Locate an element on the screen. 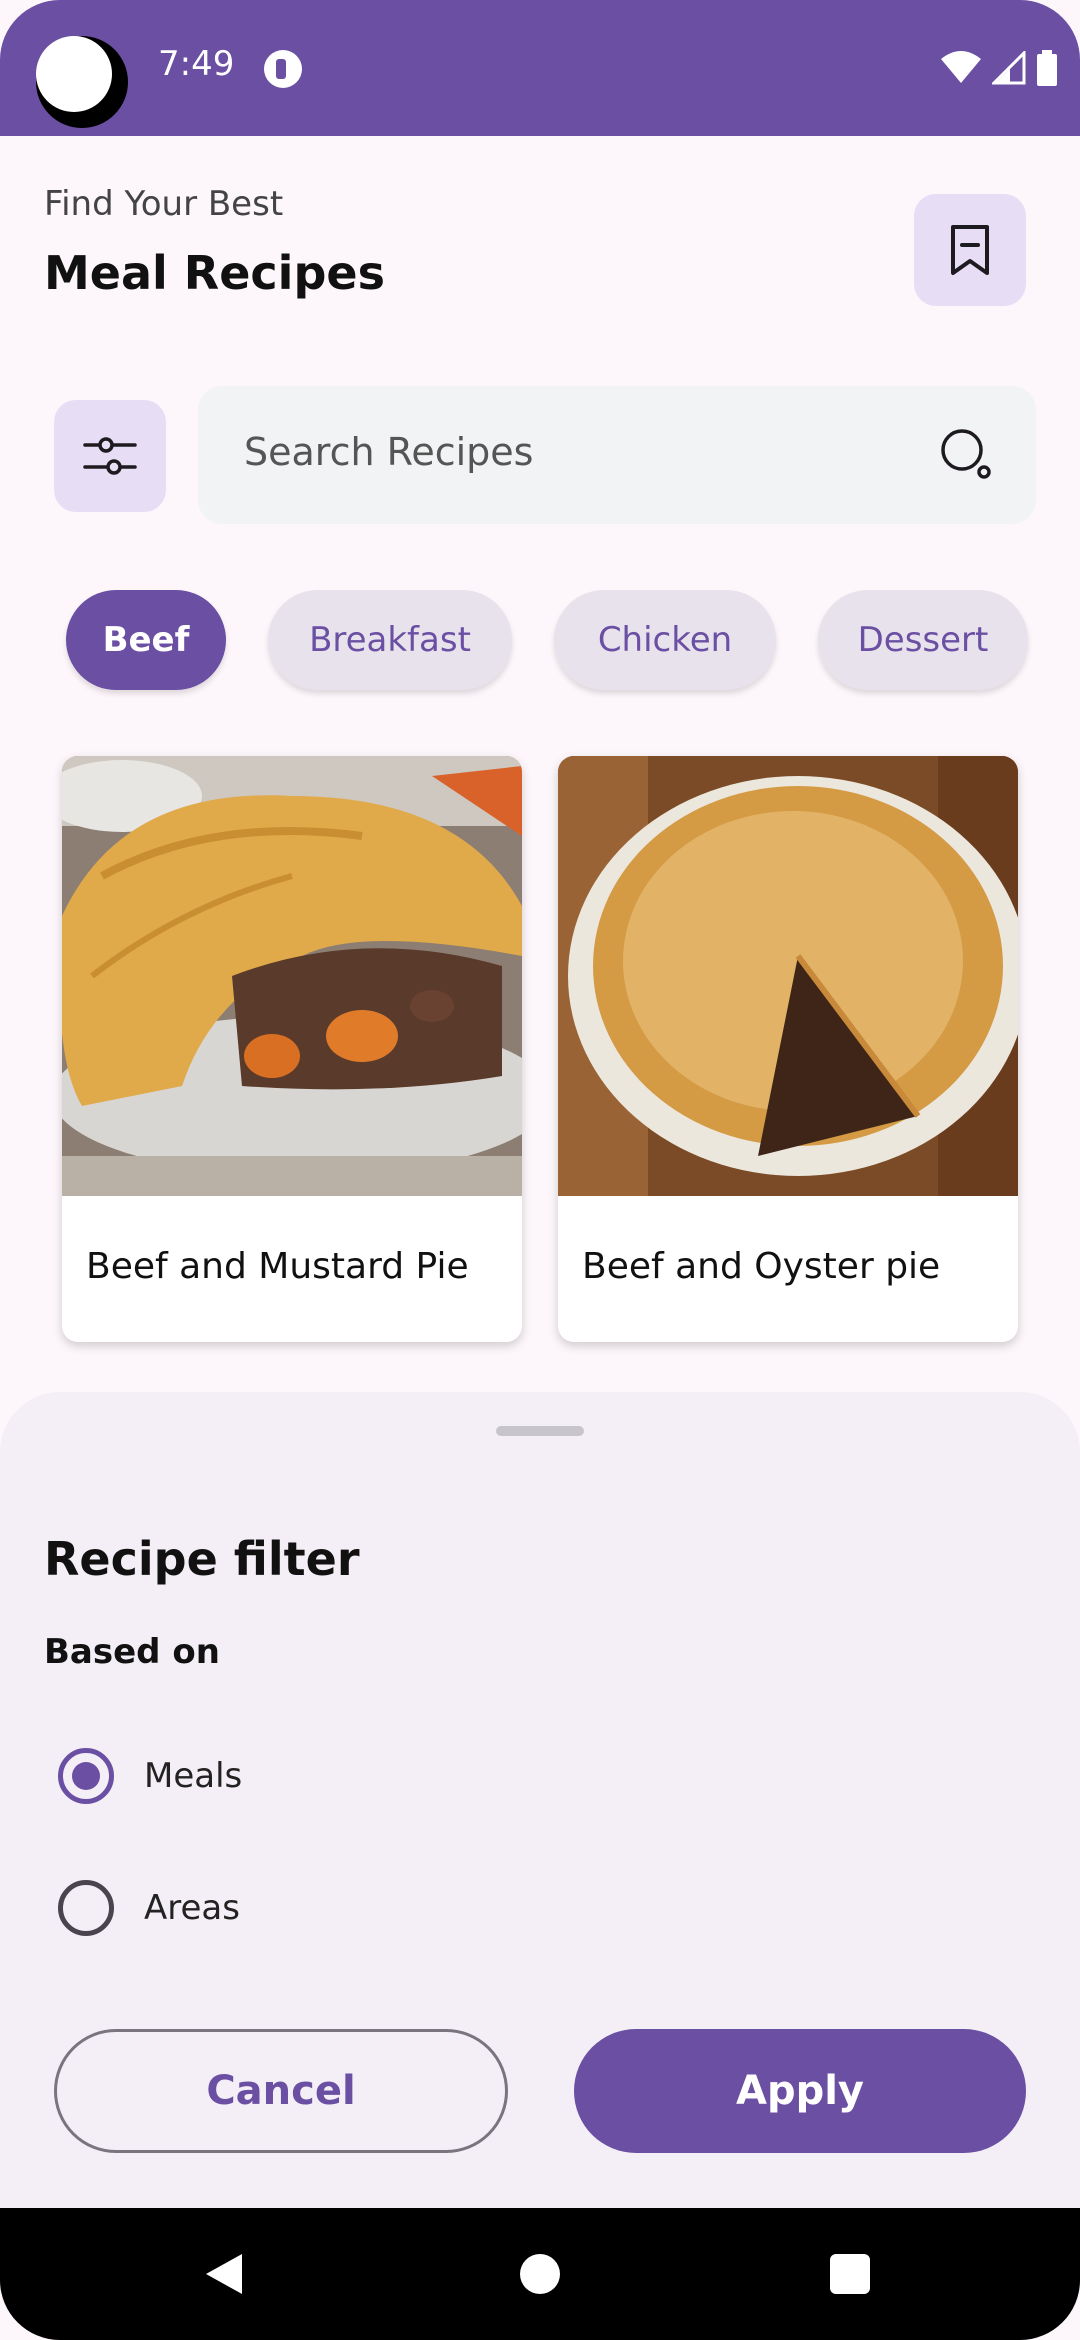 This screenshot has width=1080, height=2340. recipe-card: Beef and Oyster pie is located at coordinates (788, 1049).